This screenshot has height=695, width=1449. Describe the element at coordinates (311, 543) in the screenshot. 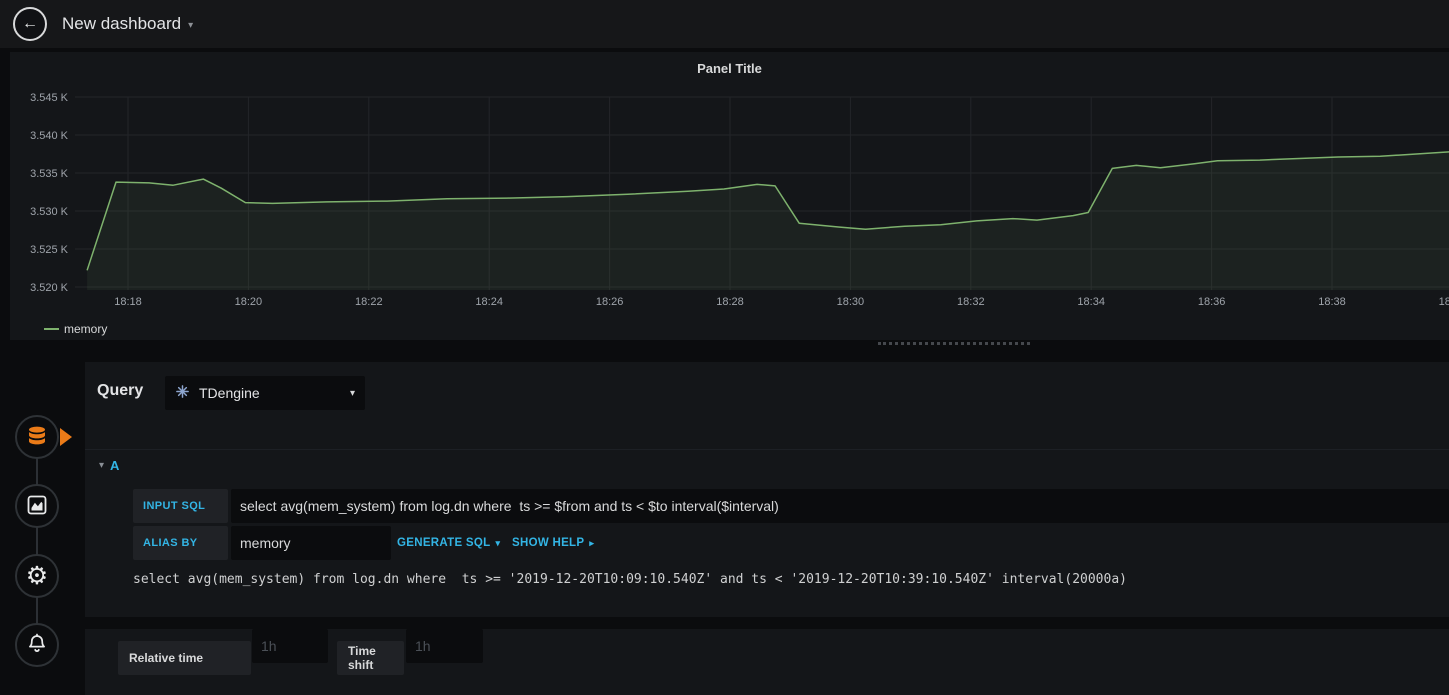

I see `alias-by-field` at that location.